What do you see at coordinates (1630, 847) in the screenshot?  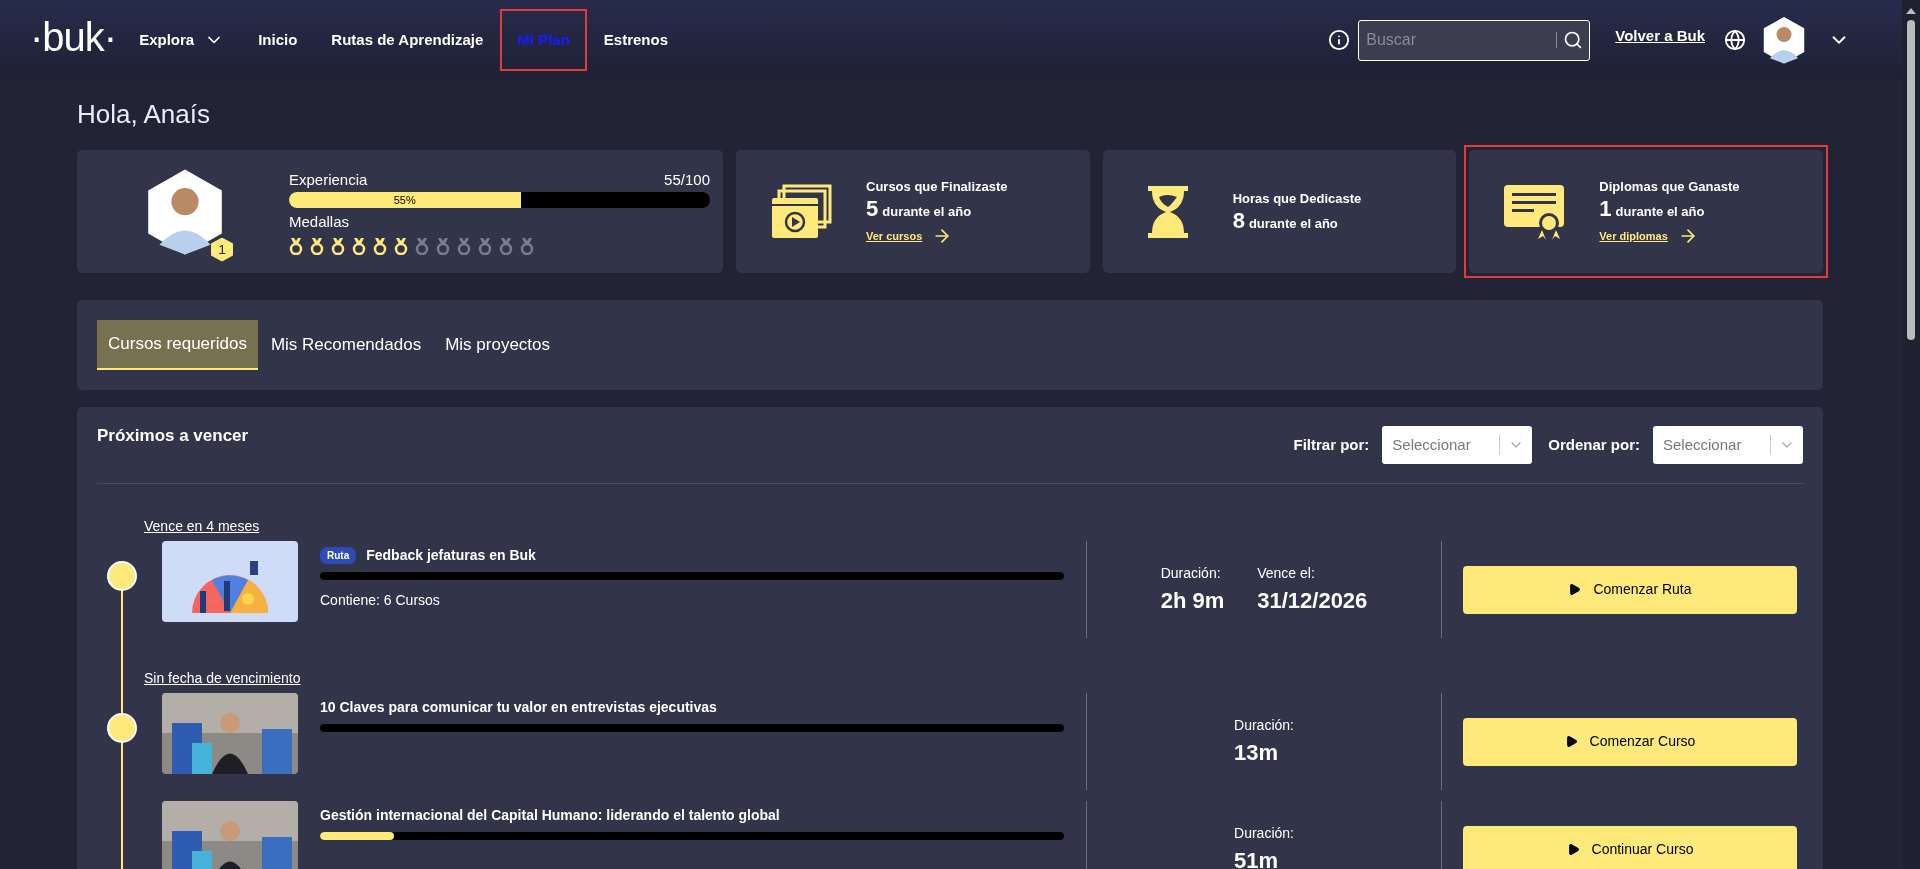 I see `start-button: Continuar Curso` at bounding box center [1630, 847].